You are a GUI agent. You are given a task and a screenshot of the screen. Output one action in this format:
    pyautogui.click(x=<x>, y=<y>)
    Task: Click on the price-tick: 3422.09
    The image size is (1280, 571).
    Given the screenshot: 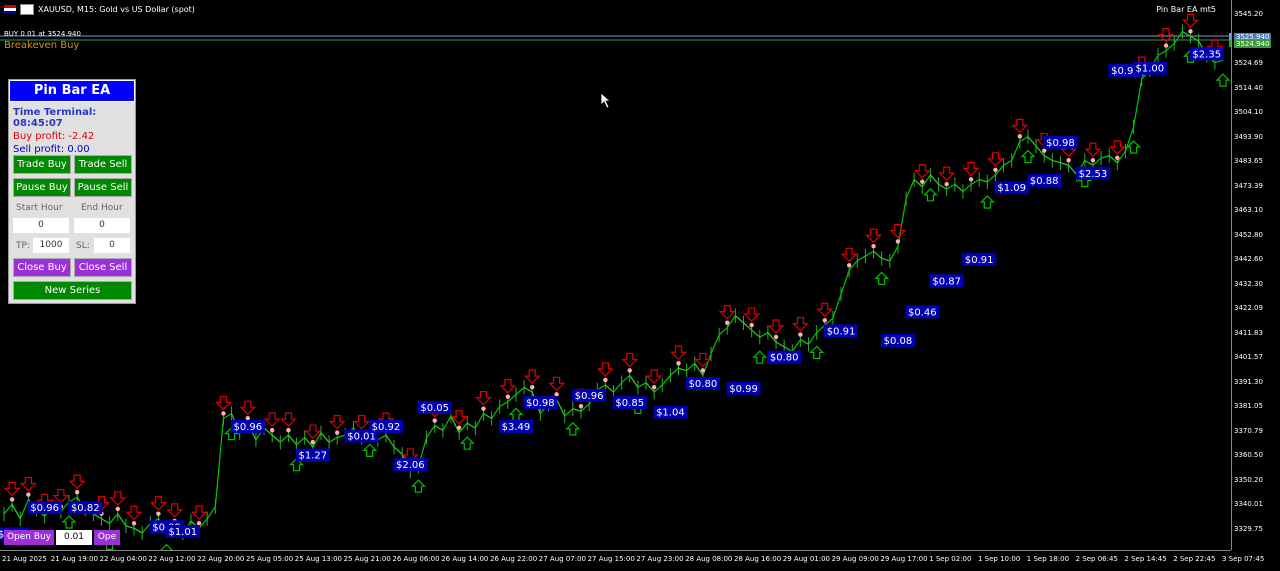 What is the action you would take?
    pyautogui.click(x=1248, y=308)
    